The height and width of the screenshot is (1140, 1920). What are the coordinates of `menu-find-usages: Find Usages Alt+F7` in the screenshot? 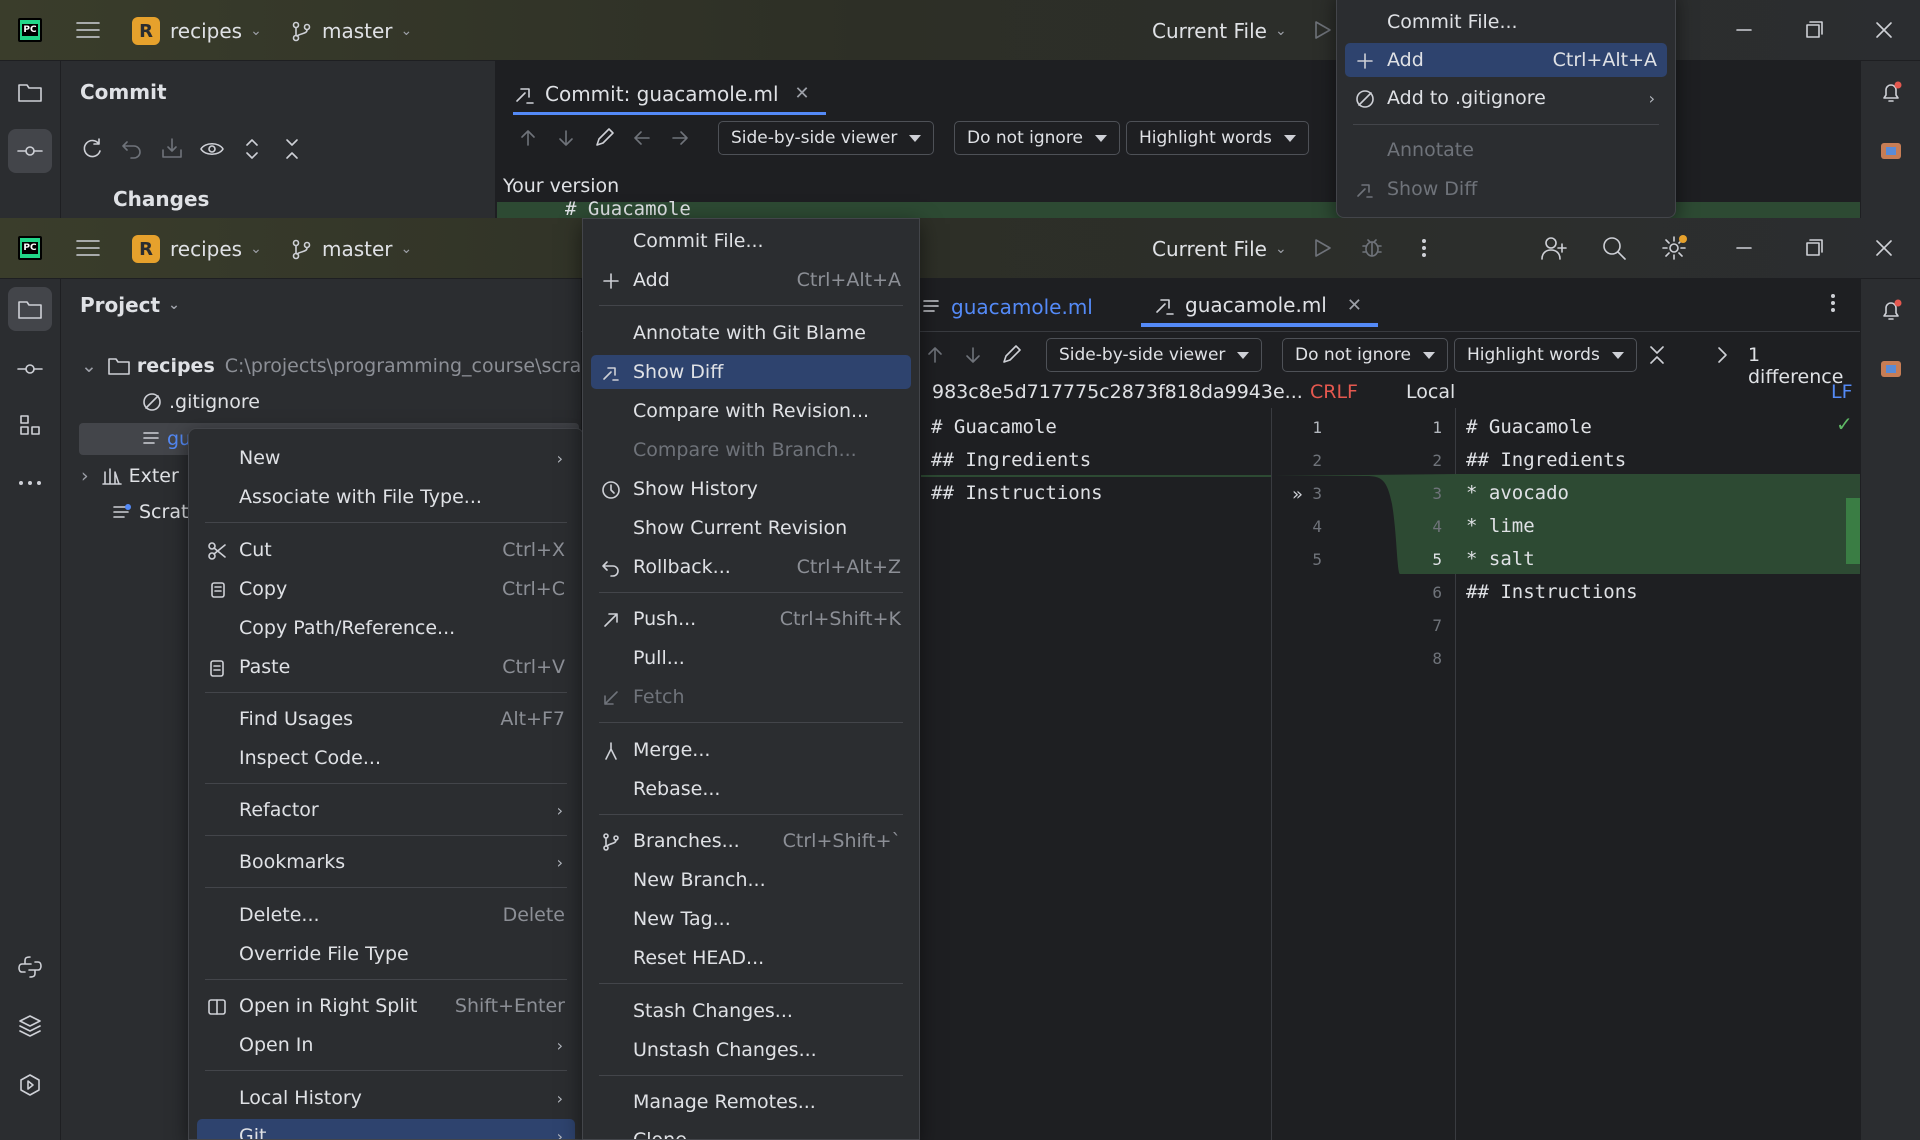 It's located at (386, 719).